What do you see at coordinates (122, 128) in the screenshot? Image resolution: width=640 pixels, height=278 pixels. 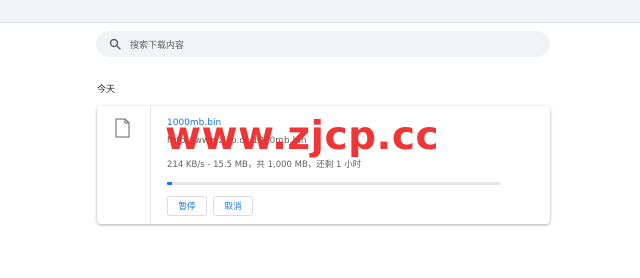 I see `file-icon` at bounding box center [122, 128].